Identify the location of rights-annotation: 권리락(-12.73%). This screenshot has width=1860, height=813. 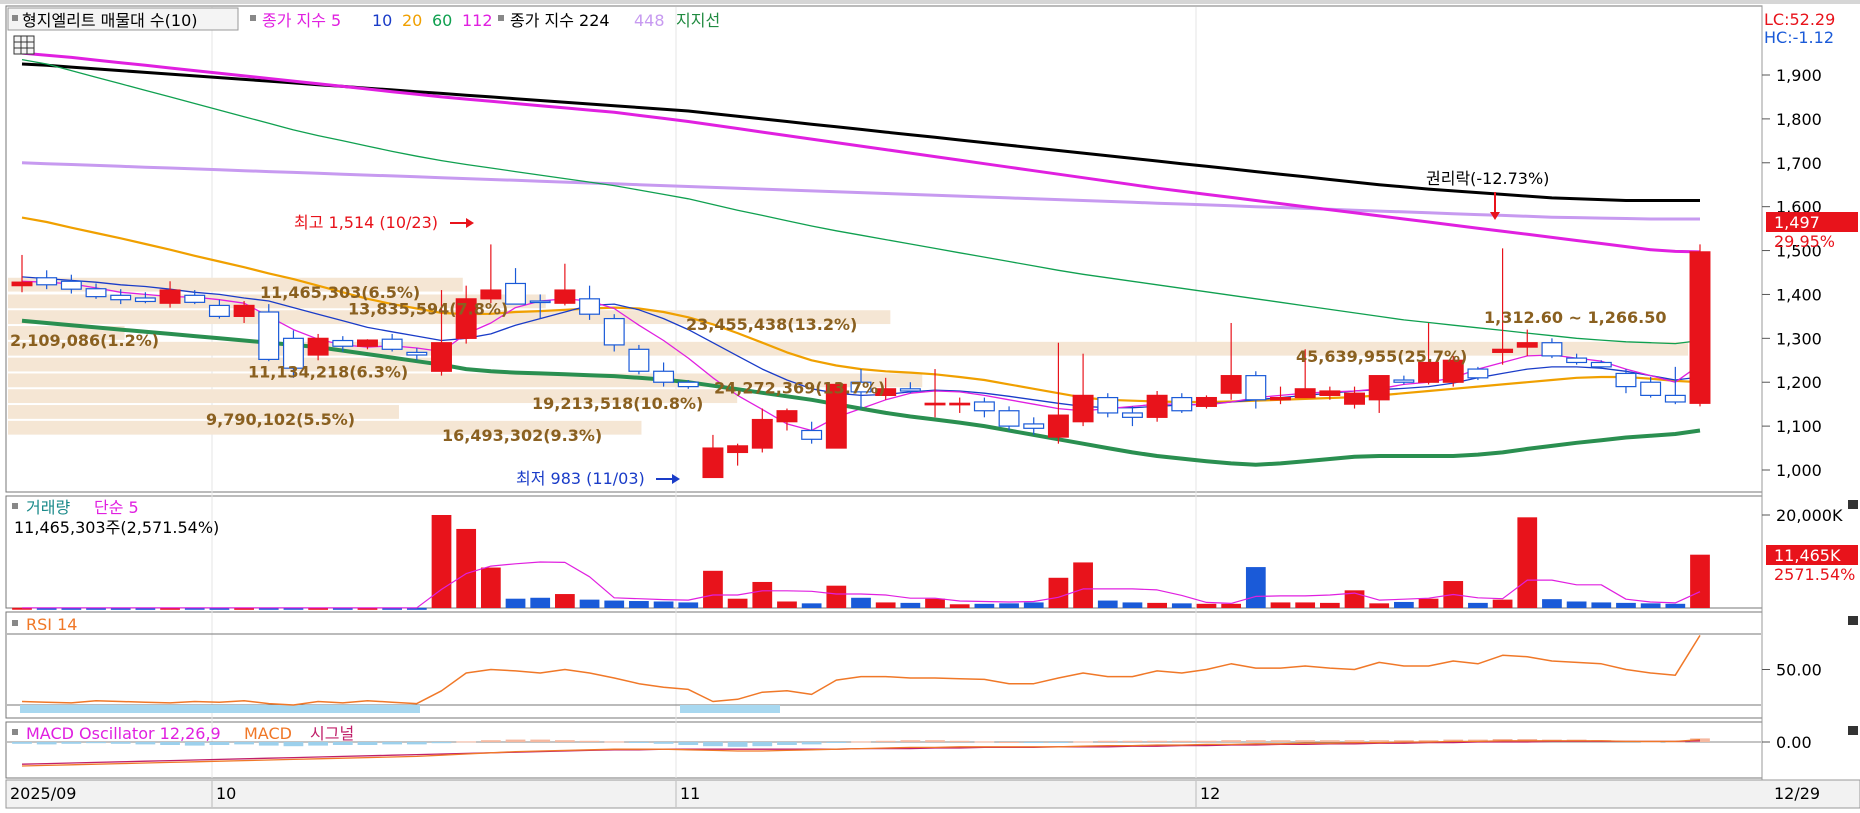
(1487, 178).